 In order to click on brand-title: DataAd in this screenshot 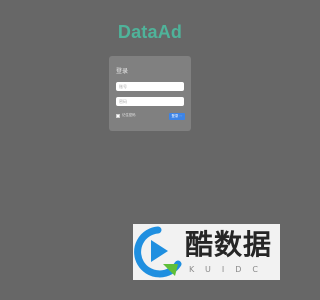, I will do `click(150, 32)`.